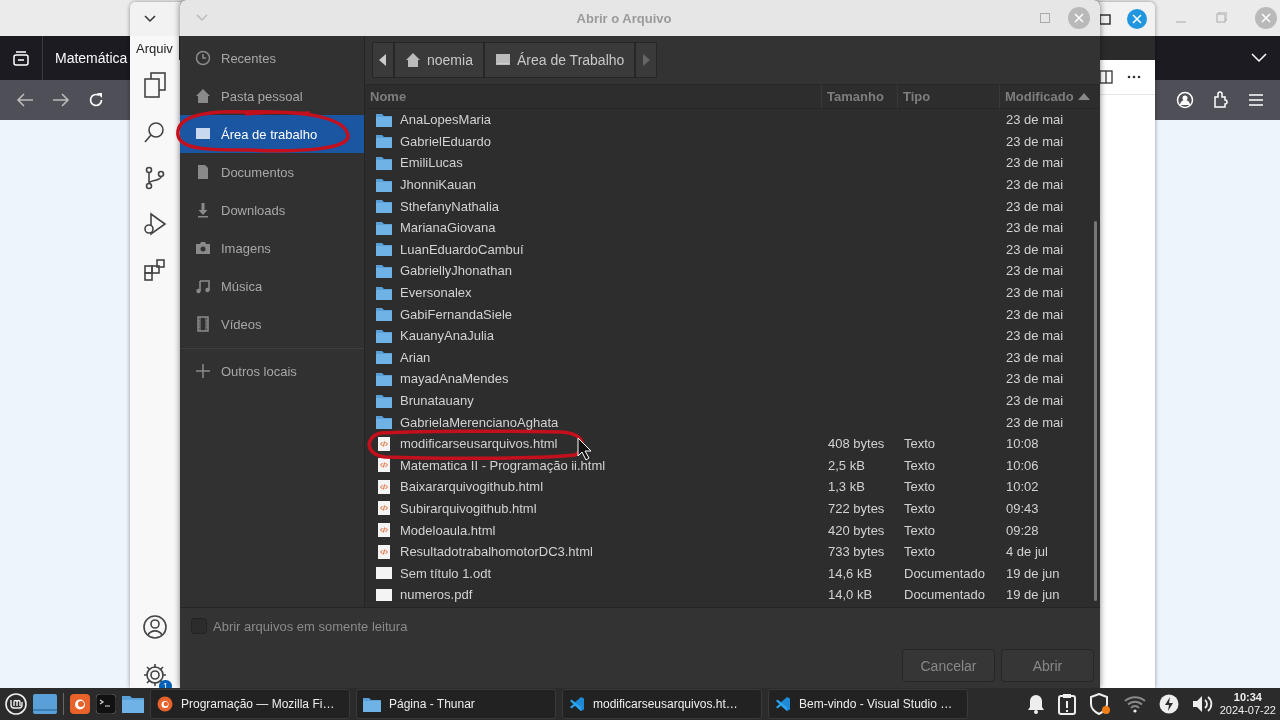 The height and width of the screenshot is (720, 1280). Describe the element at coordinates (415, 357) in the screenshot. I see `file-name: Arian` at that location.